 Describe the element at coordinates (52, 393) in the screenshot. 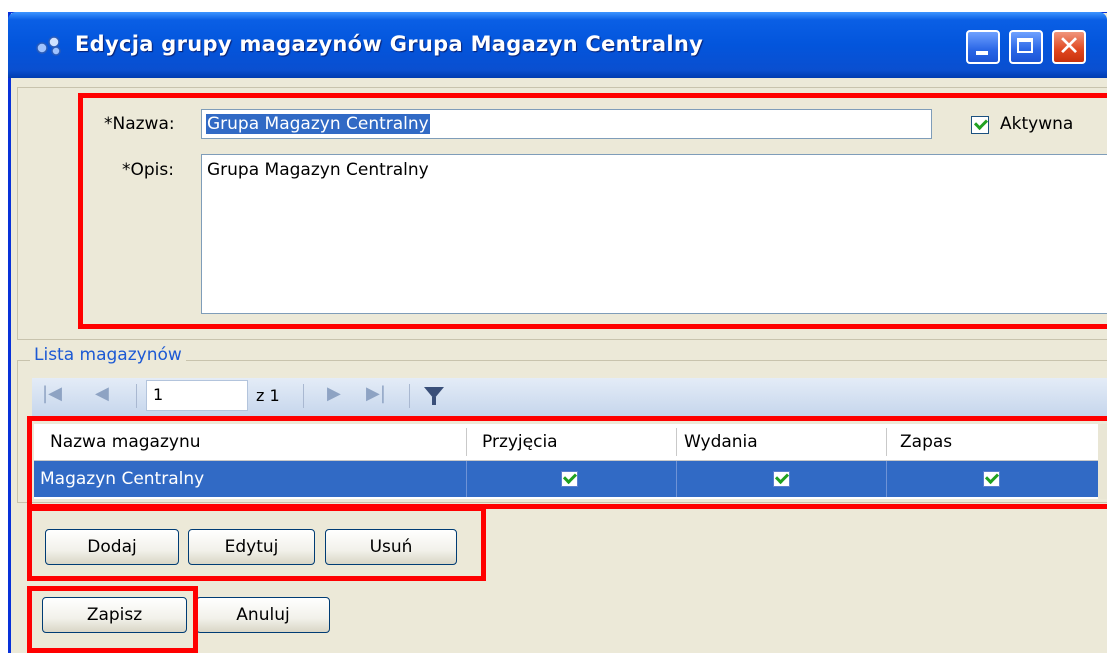

I see `first-page-icon: |◀` at that location.